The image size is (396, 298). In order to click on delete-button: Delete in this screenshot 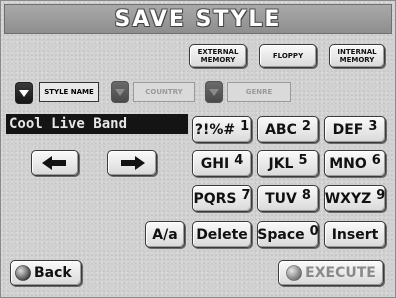, I will do `click(222, 234)`.